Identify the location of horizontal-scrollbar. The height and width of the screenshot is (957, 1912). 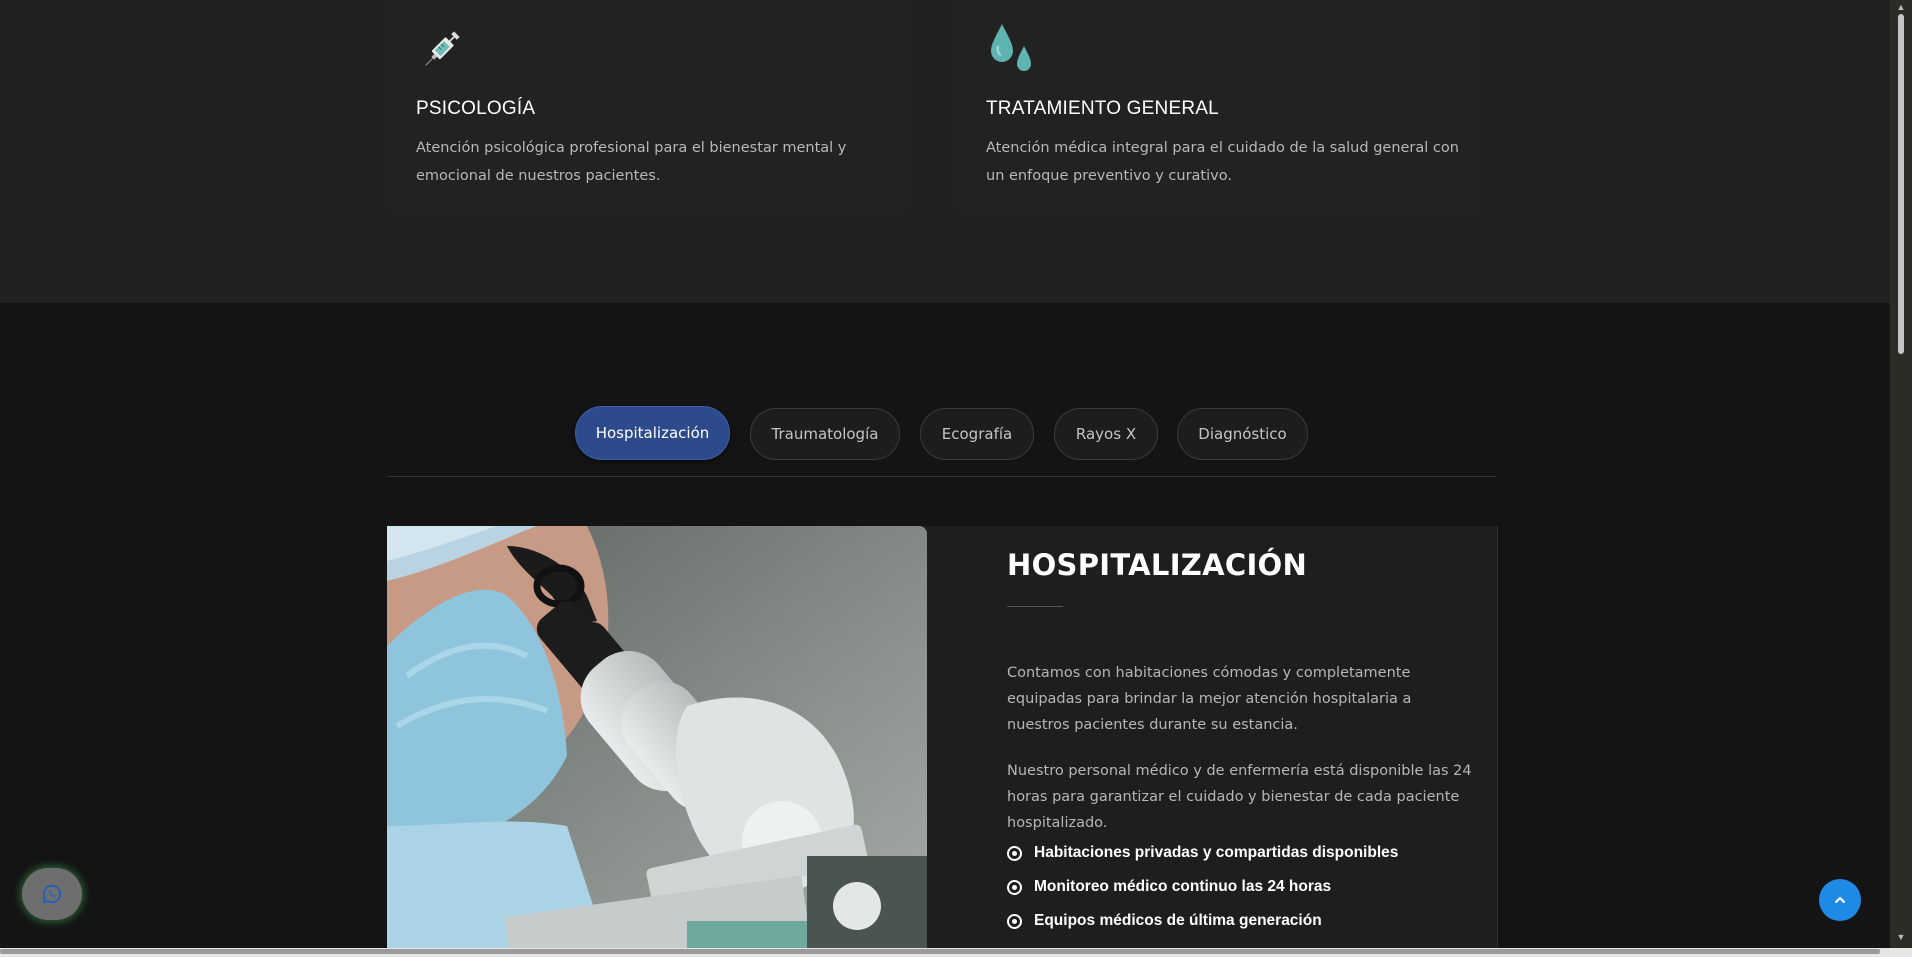
(945, 952).